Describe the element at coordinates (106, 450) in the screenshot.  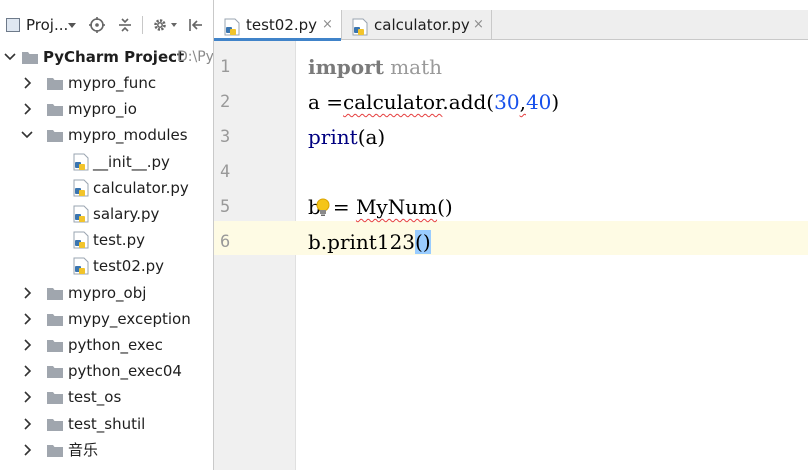
I see `tree-folder-item-14: 音乐` at that location.